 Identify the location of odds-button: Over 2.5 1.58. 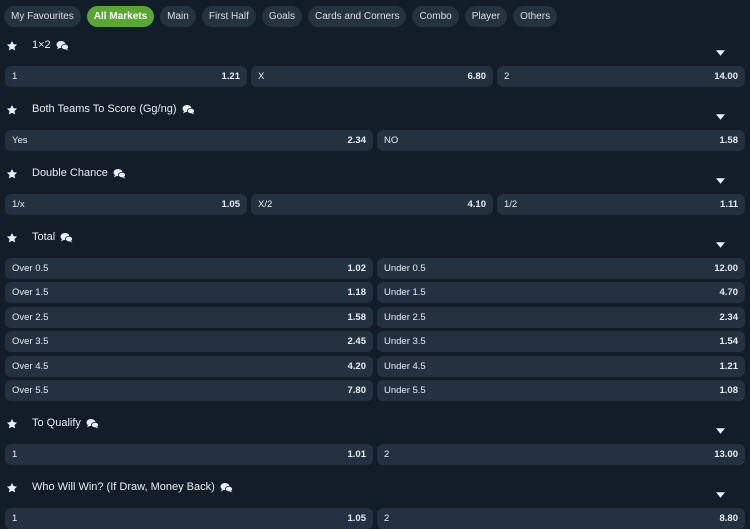
(189, 317).